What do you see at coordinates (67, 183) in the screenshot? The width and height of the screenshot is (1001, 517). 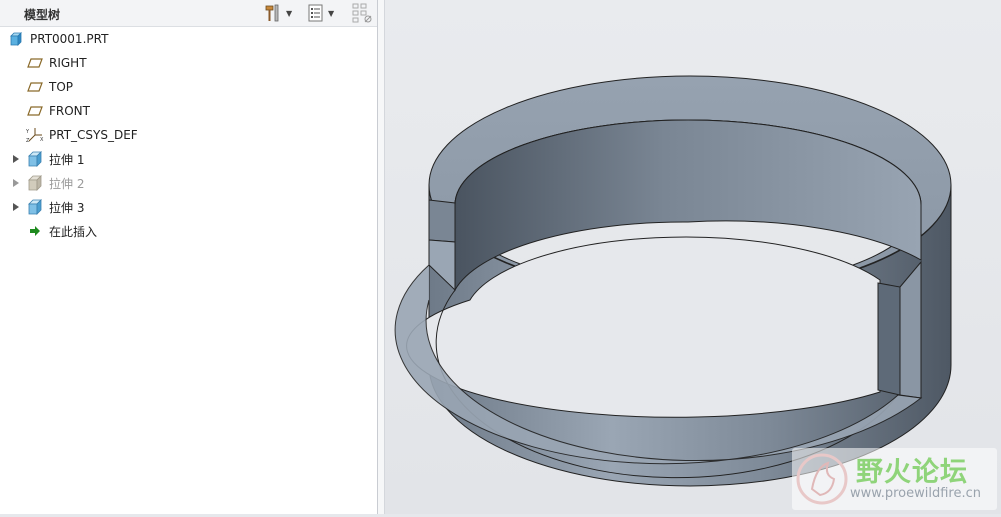 I see `tree-item-label: 拉伸 2` at bounding box center [67, 183].